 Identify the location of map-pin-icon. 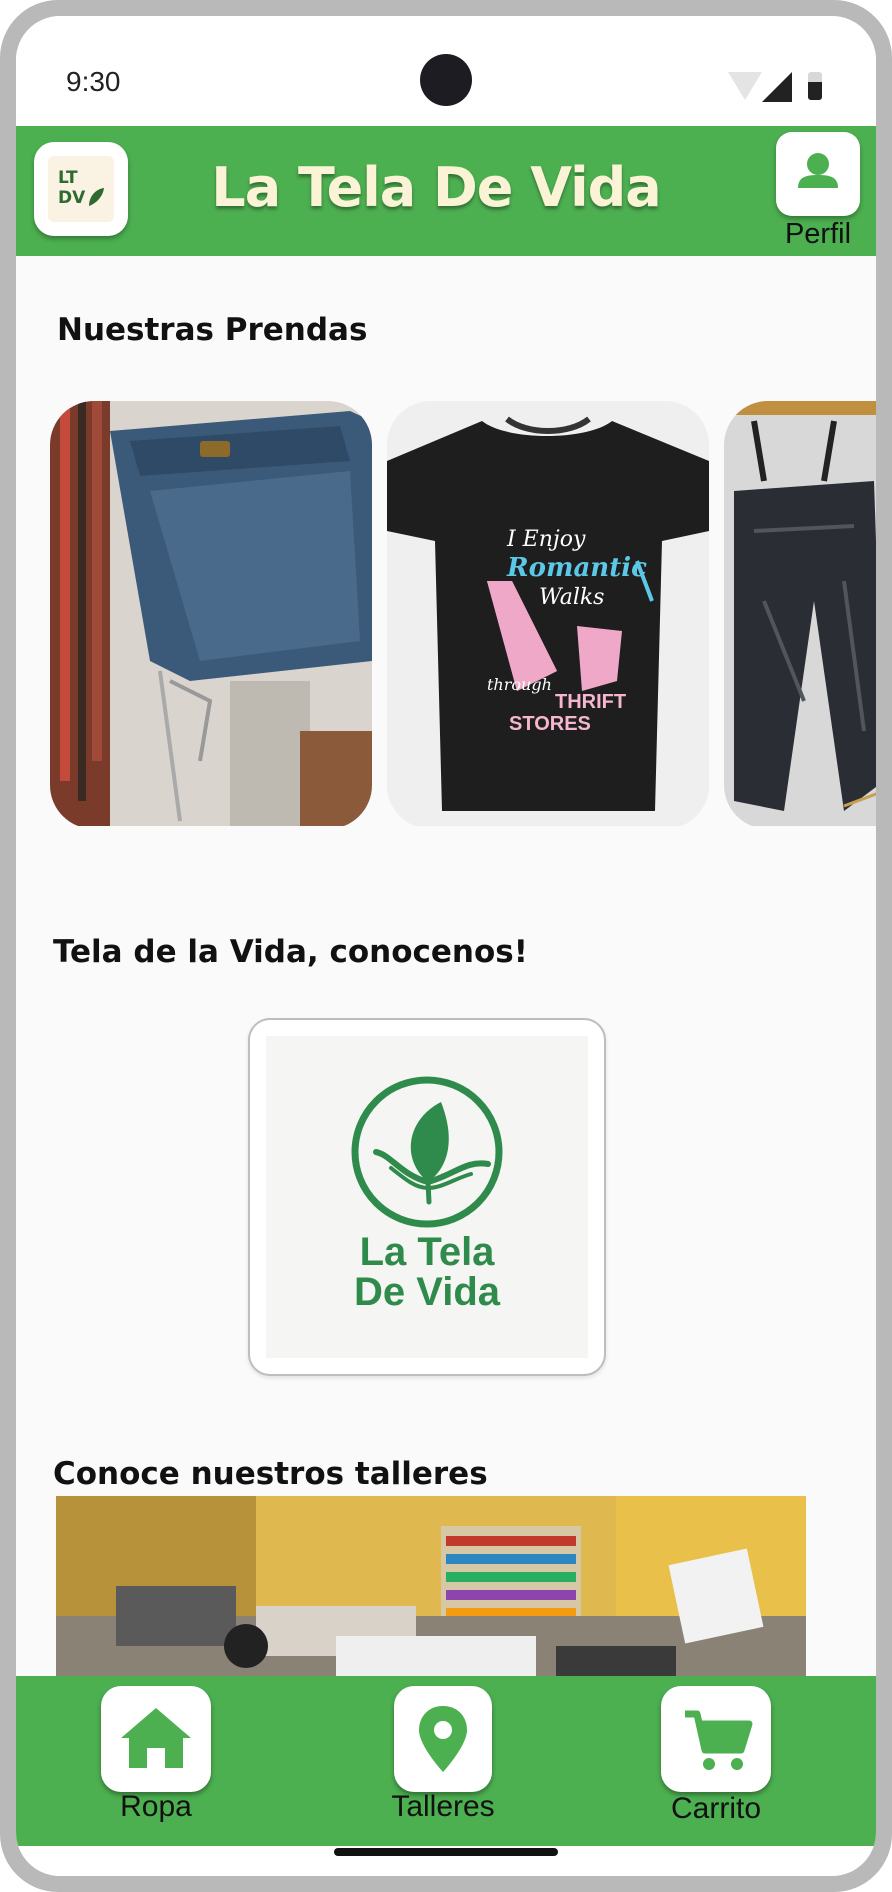
(443, 1739).